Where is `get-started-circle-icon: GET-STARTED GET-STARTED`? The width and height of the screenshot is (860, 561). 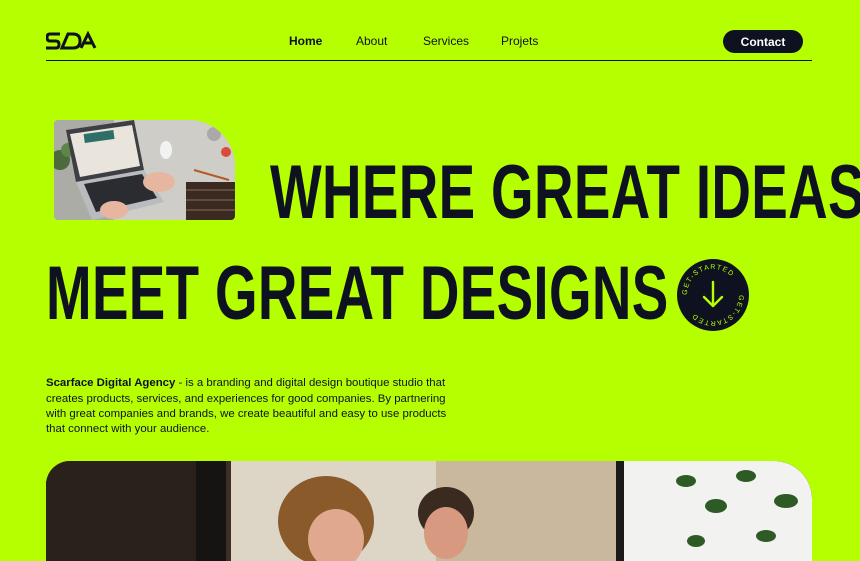 get-started-circle-icon: GET-STARTED GET-STARTED is located at coordinates (713, 295).